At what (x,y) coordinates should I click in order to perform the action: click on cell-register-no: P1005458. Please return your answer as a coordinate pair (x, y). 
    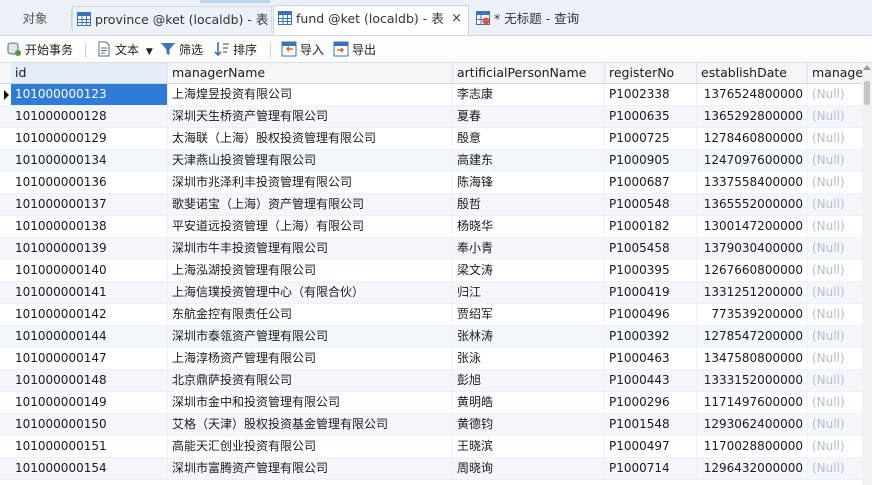
    Looking at the image, I should click on (651, 248).